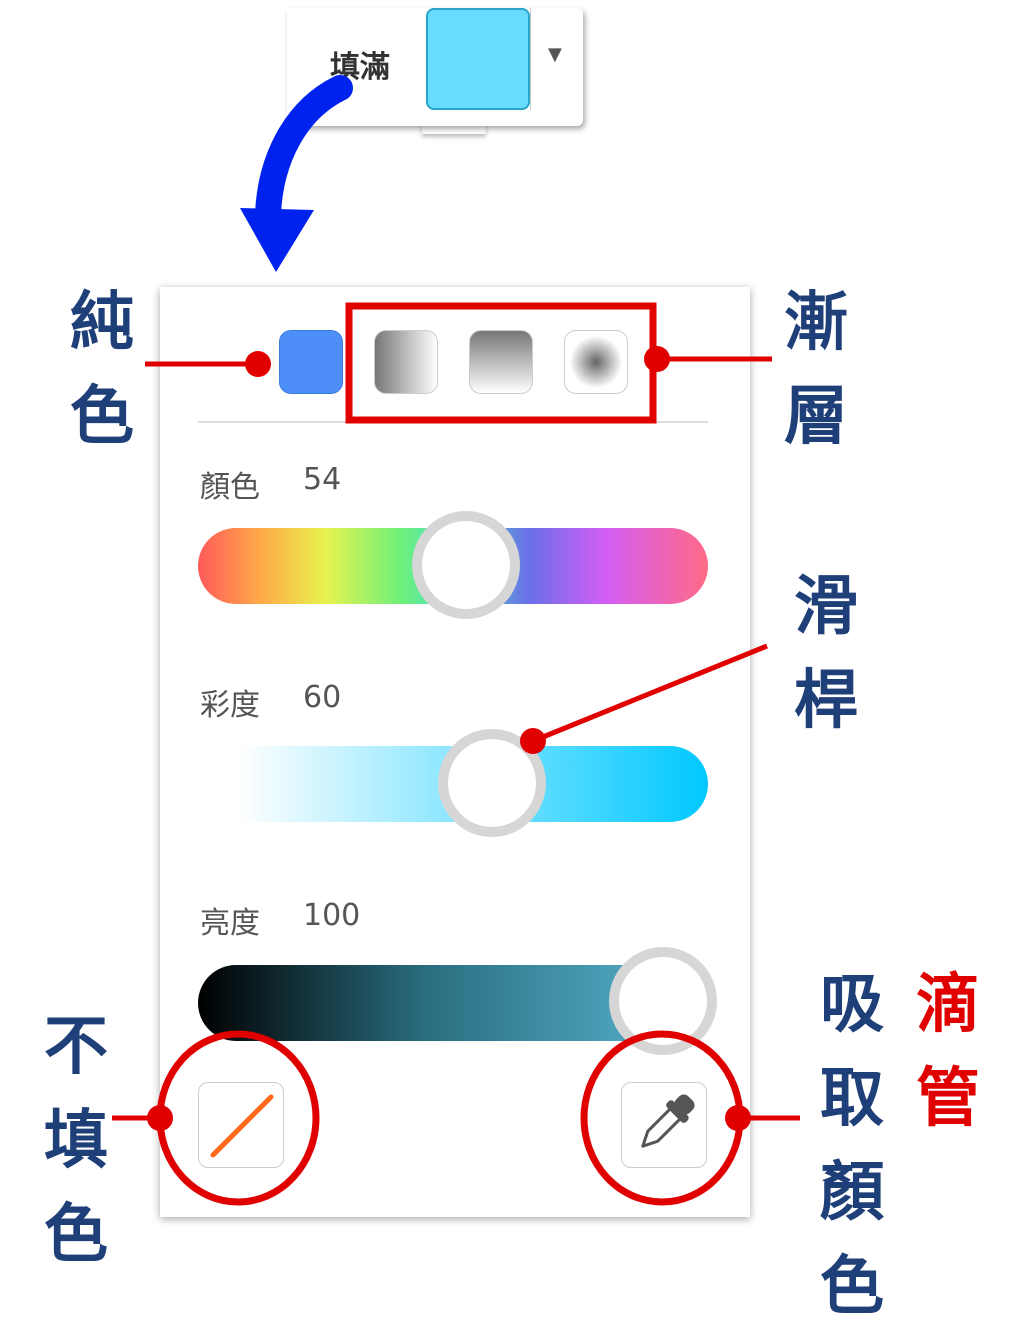 The height and width of the screenshot is (1334, 1009). I want to click on slider-callout-dot, so click(533, 741).